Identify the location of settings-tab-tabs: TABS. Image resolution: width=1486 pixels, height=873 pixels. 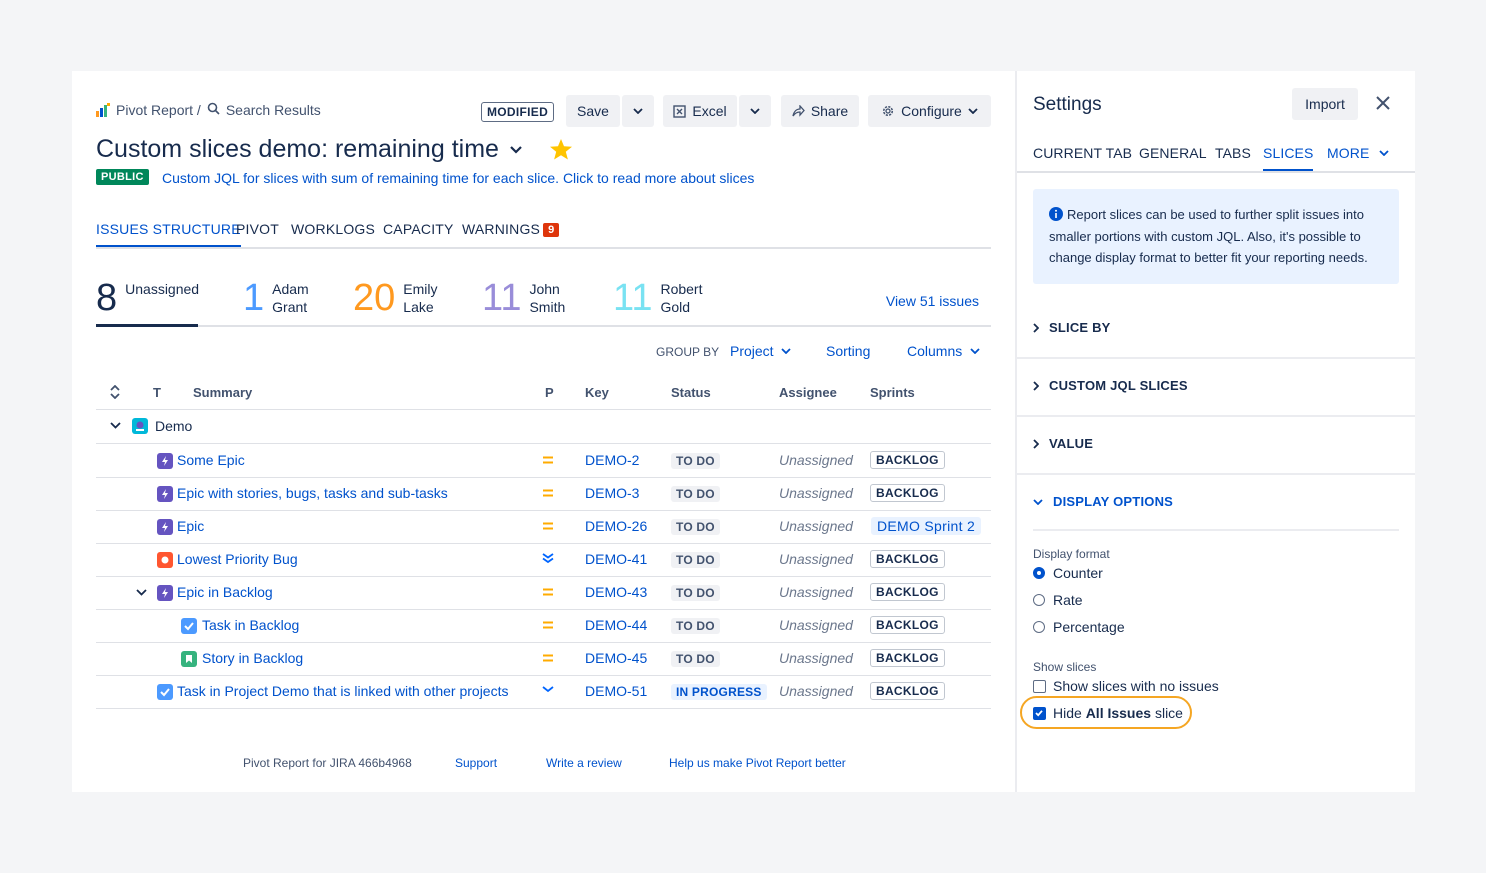
(1233, 153).